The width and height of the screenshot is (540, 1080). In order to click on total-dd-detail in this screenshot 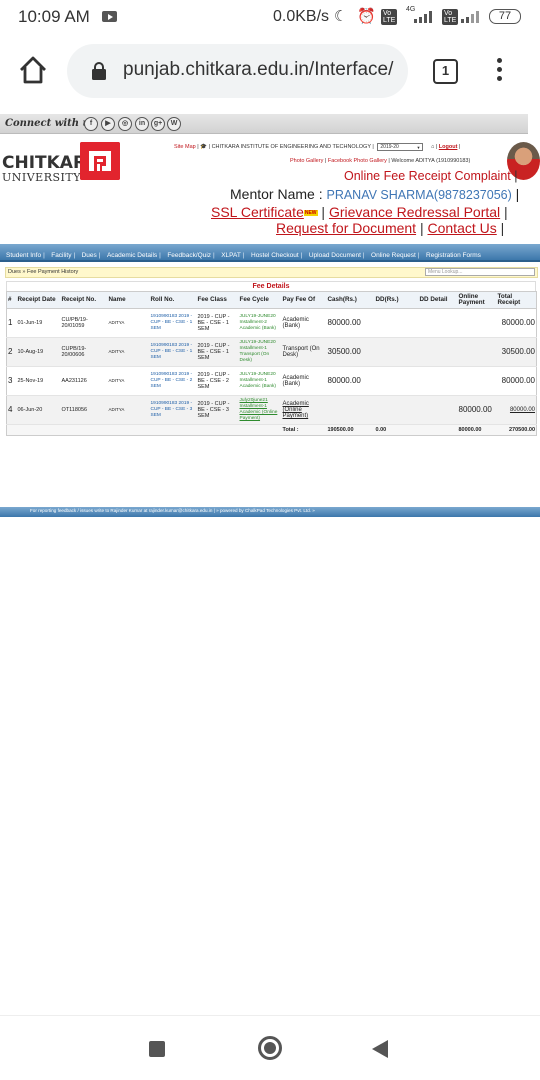, I will do `click(438, 430)`.